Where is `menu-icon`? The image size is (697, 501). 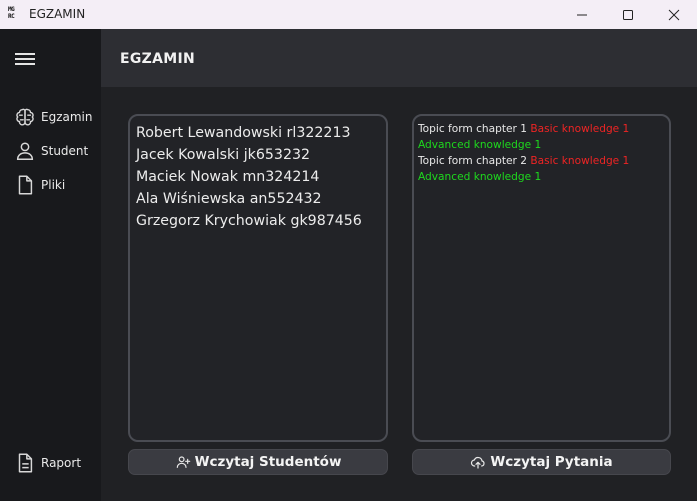 menu-icon is located at coordinates (26, 60).